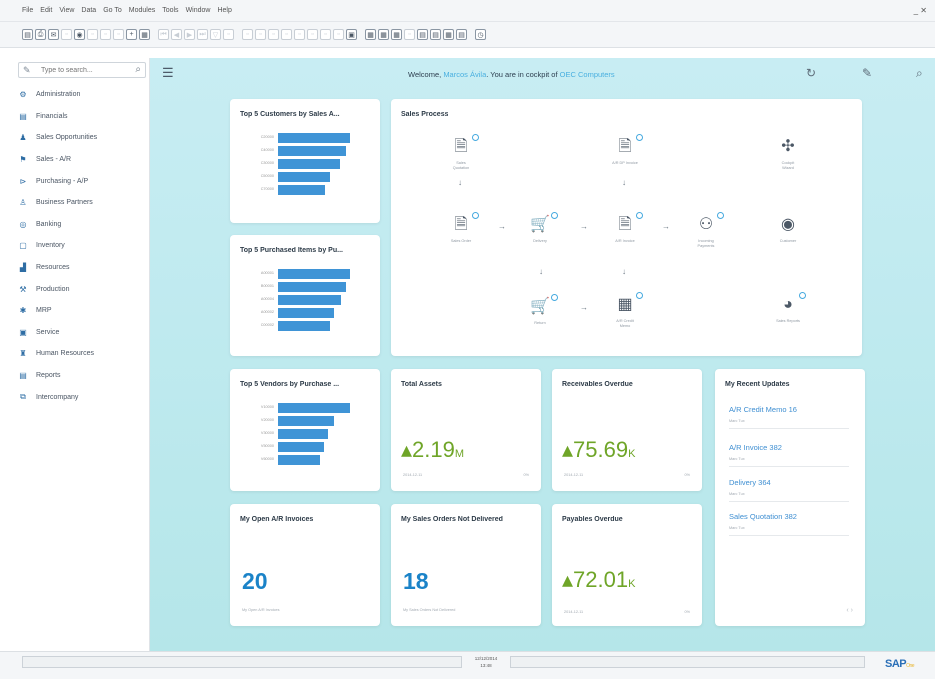 Image resolution: width=935 pixels, height=679 pixels. I want to click on sms-icon: ▫, so click(66, 34).